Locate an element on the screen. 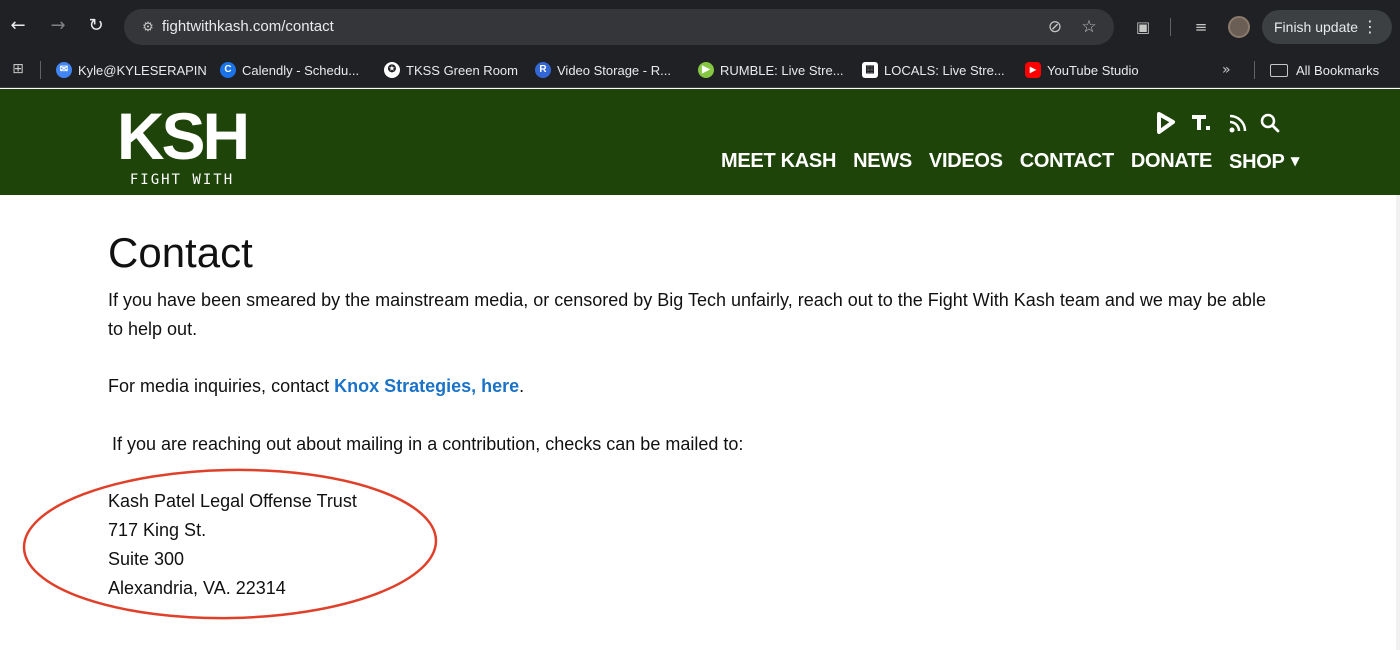 This screenshot has height=650, width=1400. nav-news: NEWS is located at coordinates (882, 161).